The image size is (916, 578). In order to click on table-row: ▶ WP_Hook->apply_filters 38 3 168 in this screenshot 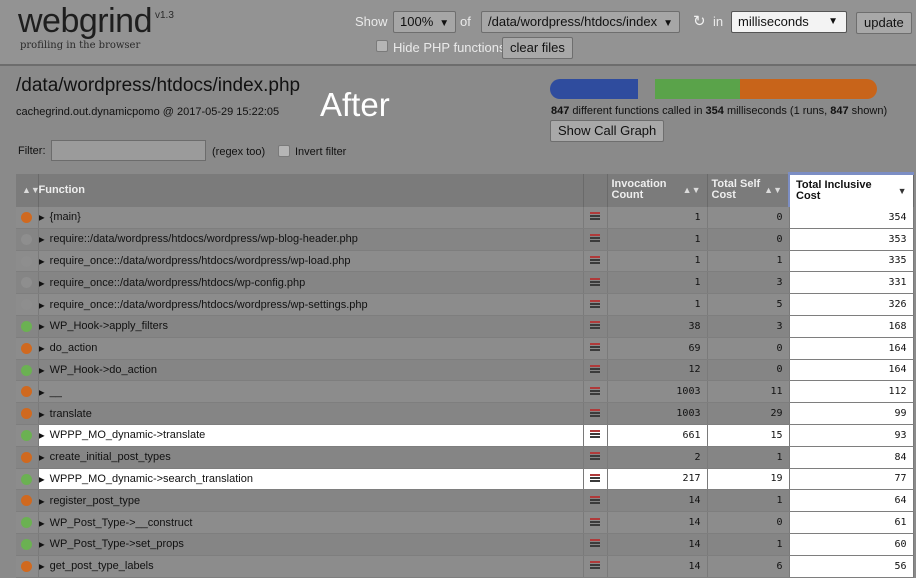, I will do `click(465, 326)`.